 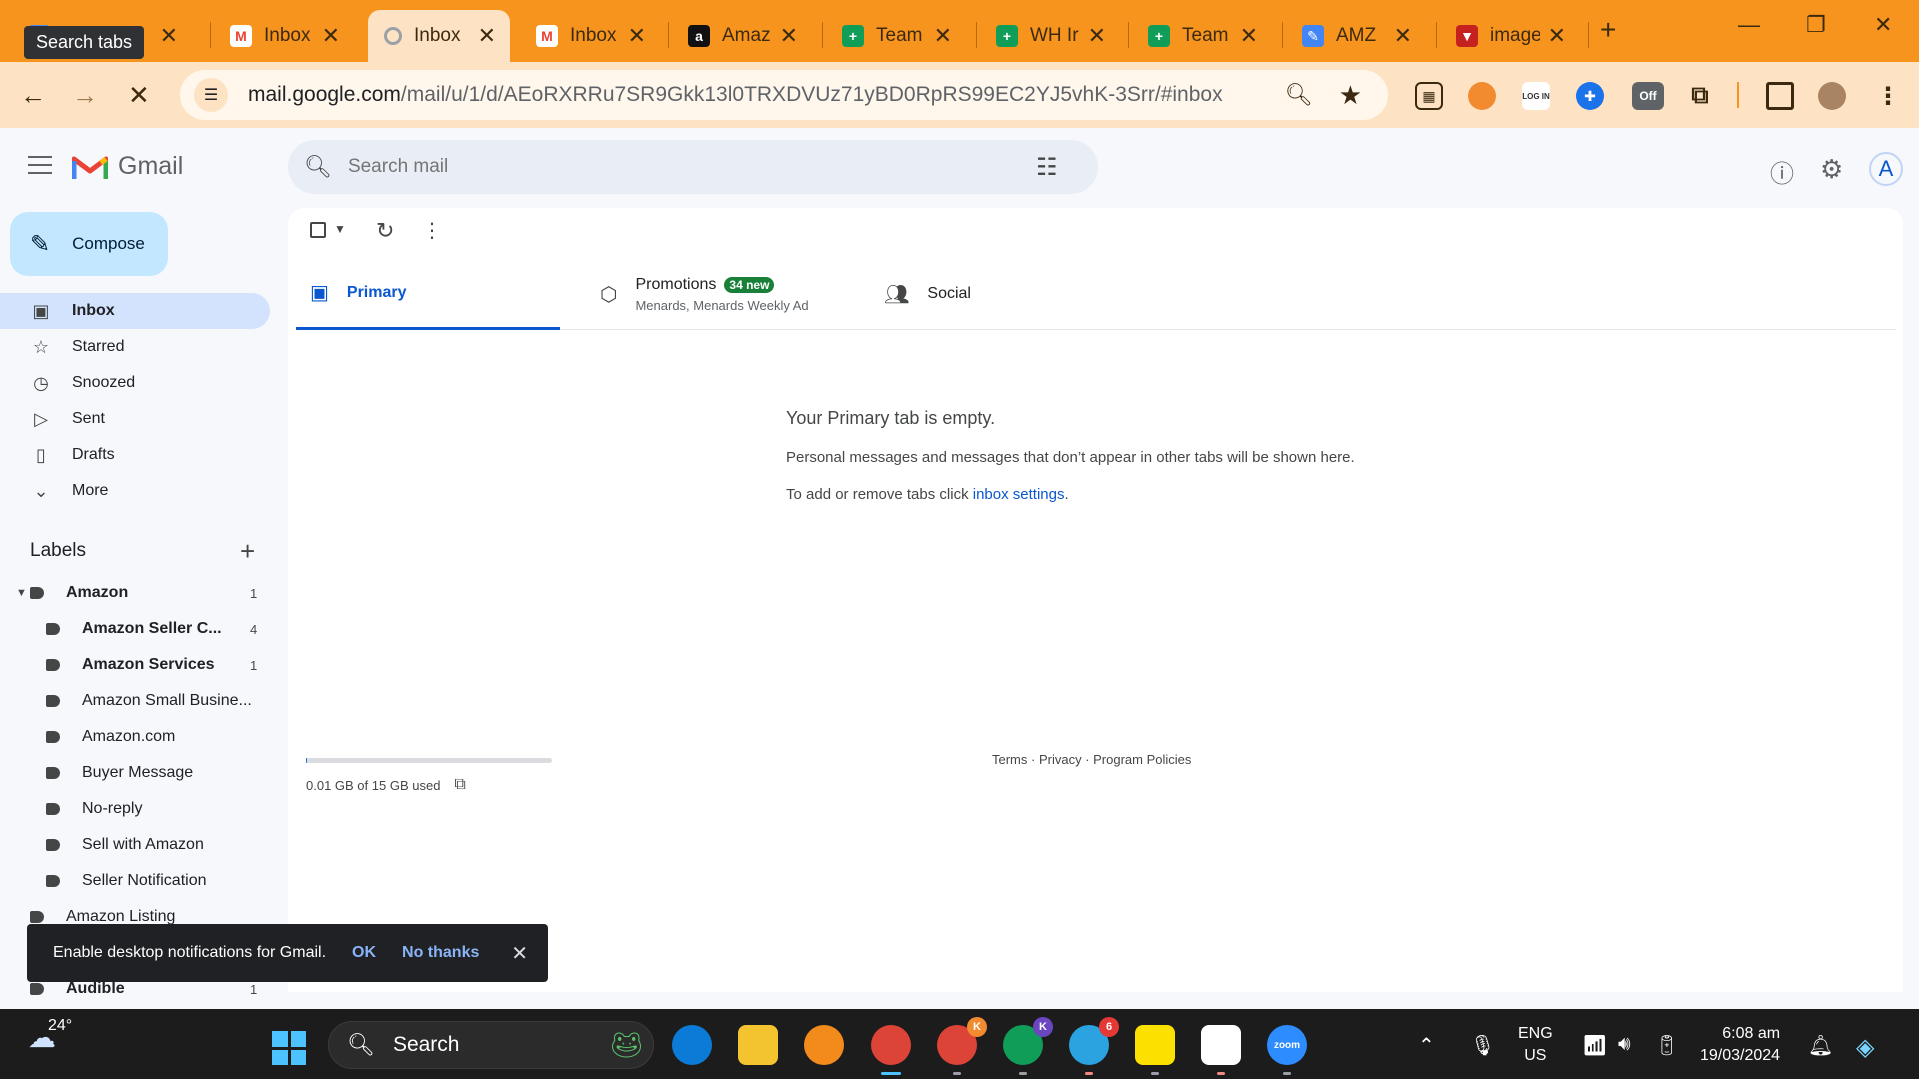 I want to click on chevron-up-icon: ⌃, so click(x=1426, y=1045).